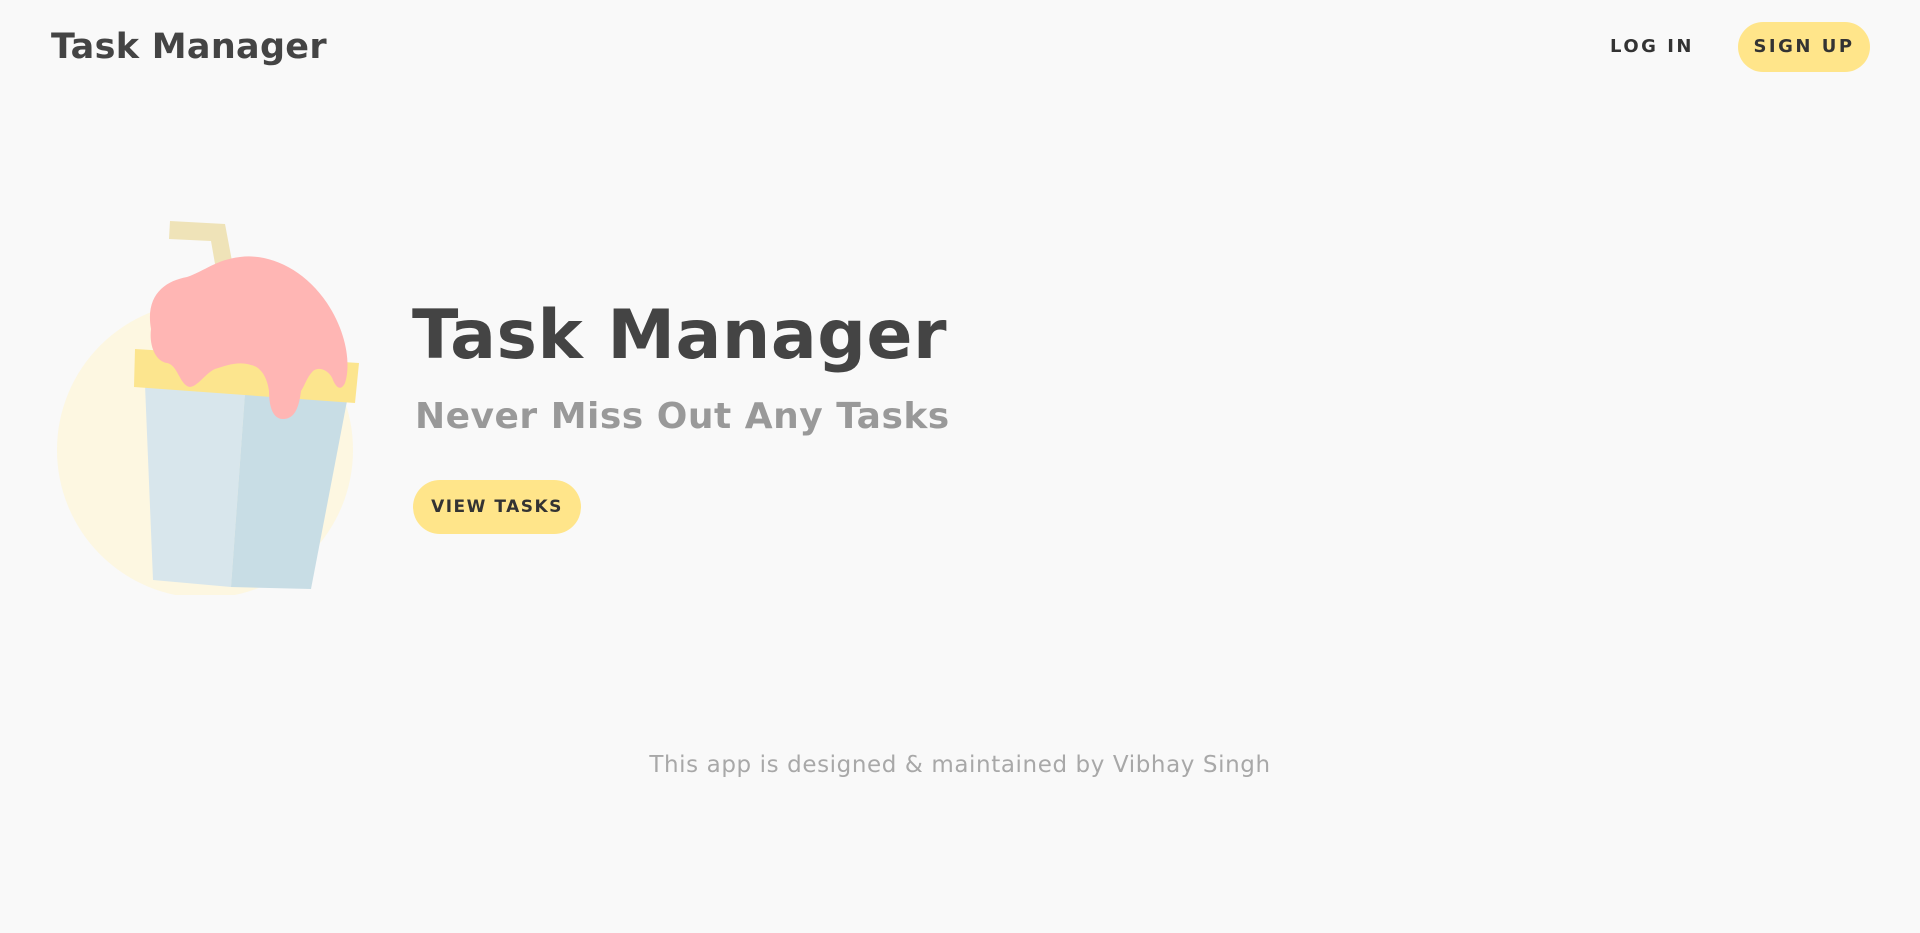 The image size is (1920, 933). Describe the element at coordinates (195, 486) in the screenshot. I see `cup-body-left` at that location.